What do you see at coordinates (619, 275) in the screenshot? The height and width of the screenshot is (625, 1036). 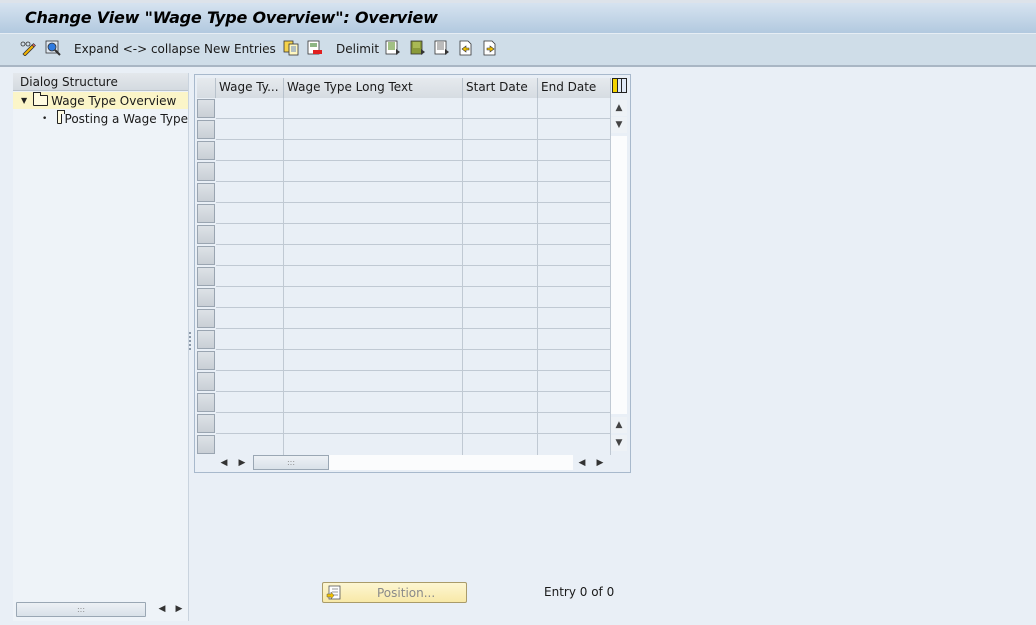 I see `vertical-scroll-track` at bounding box center [619, 275].